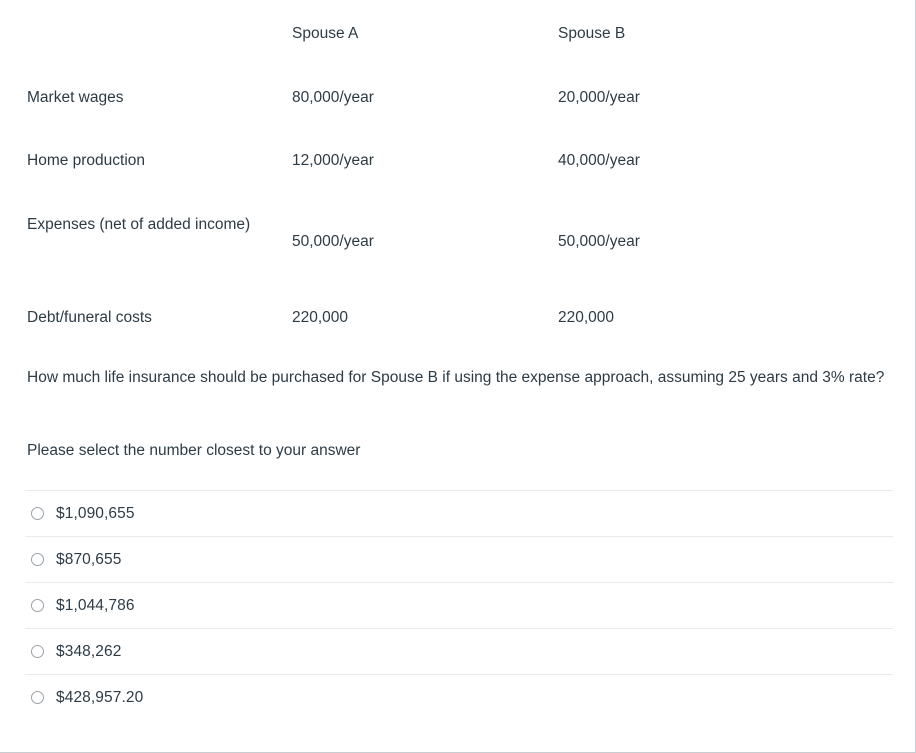 The width and height of the screenshot is (916, 753). What do you see at coordinates (333, 241) in the screenshot?
I see `row-value-expenses-spouse-a: 50,000/year` at bounding box center [333, 241].